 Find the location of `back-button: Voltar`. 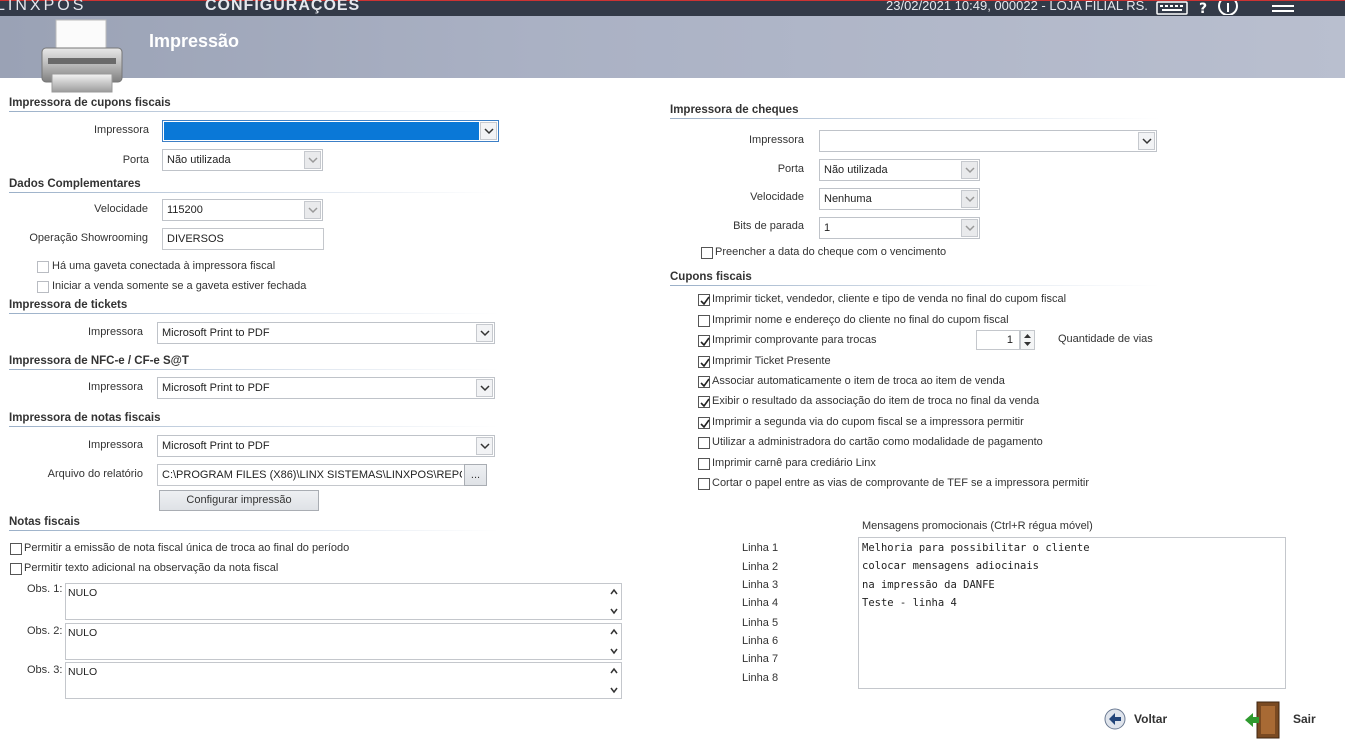

back-button: Voltar is located at coordinates (1150, 719).